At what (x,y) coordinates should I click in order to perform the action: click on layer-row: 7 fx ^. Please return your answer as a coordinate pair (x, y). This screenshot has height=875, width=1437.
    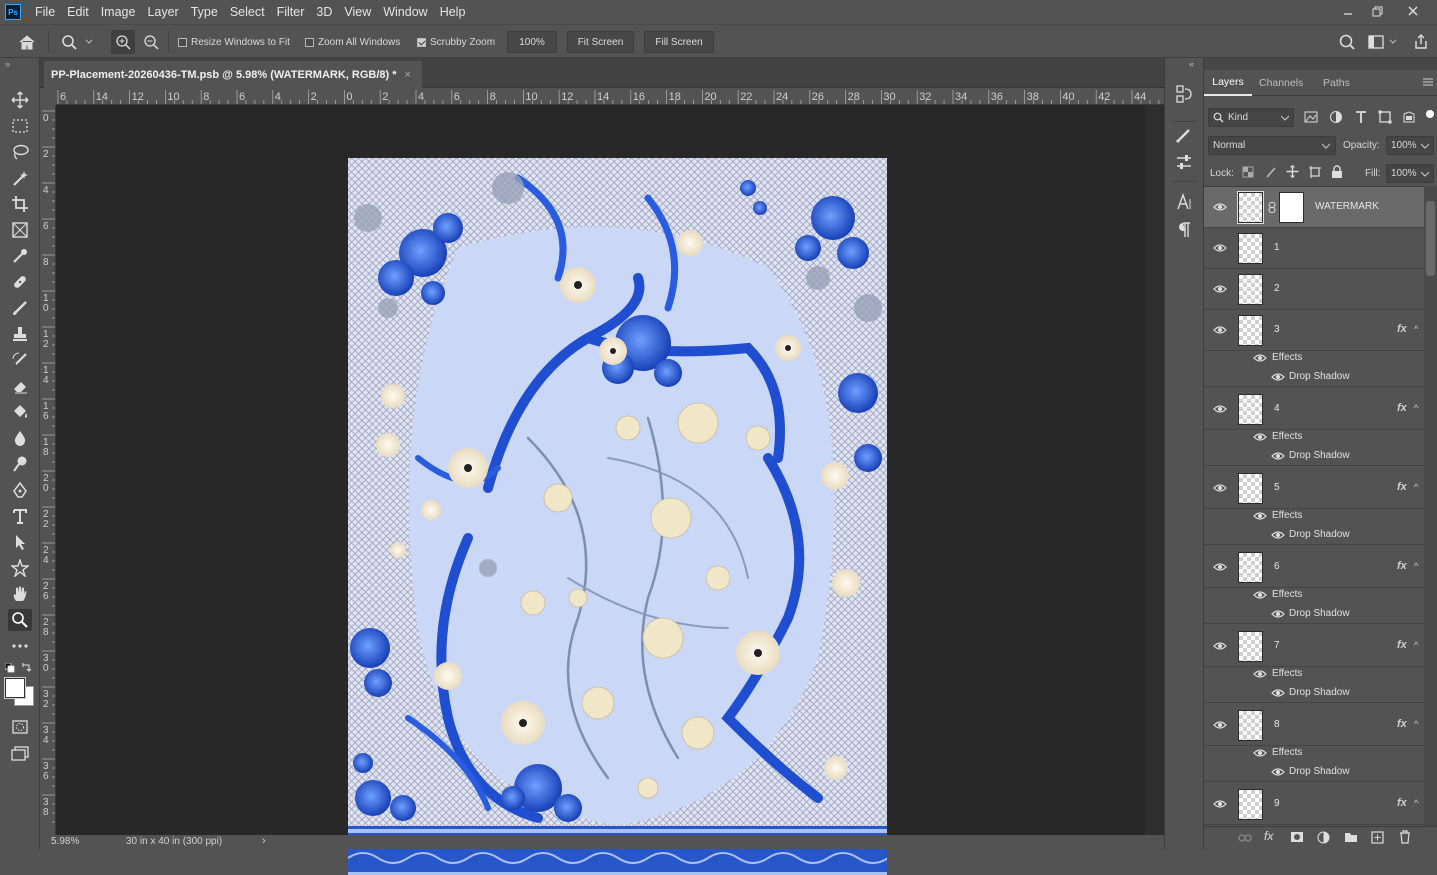
    Looking at the image, I should click on (1314, 646).